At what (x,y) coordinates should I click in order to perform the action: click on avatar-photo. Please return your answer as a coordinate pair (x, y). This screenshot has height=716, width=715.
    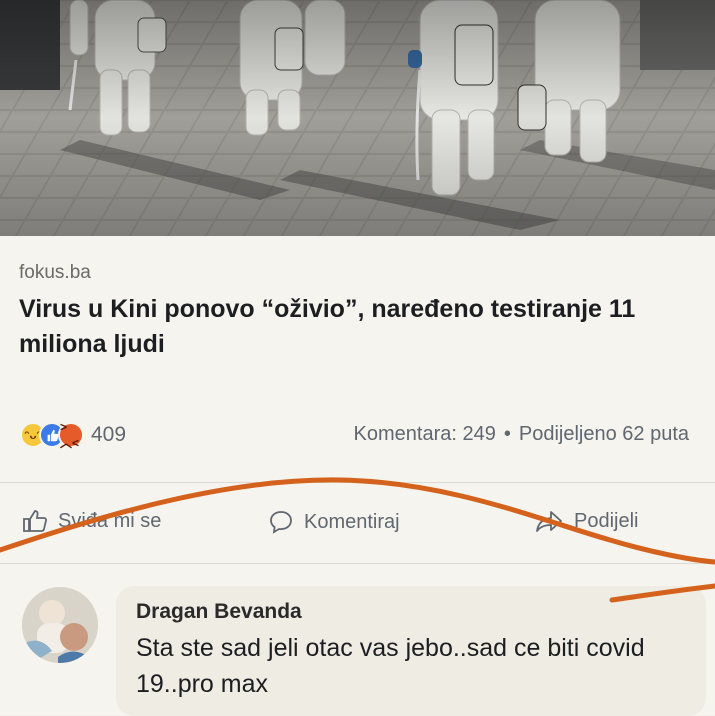
    Looking at the image, I should click on (60, 625).